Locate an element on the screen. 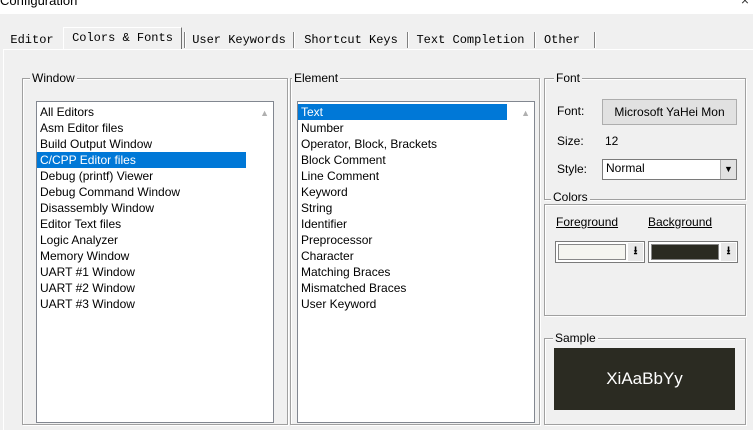  background-swatch is located at coordinates (685, 252).